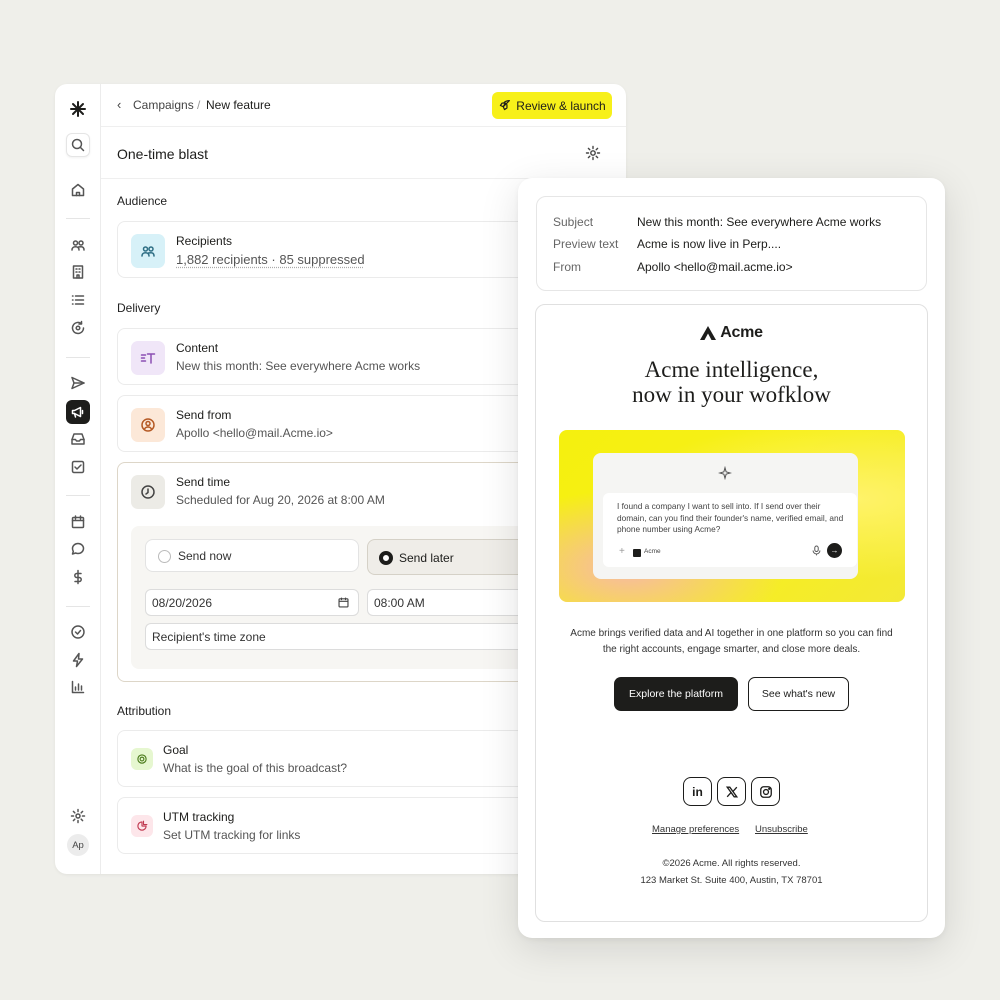 This screenshot has width=1000, height=1000. I want to click on review-launch-button: Review & launch, so click(552, 105).